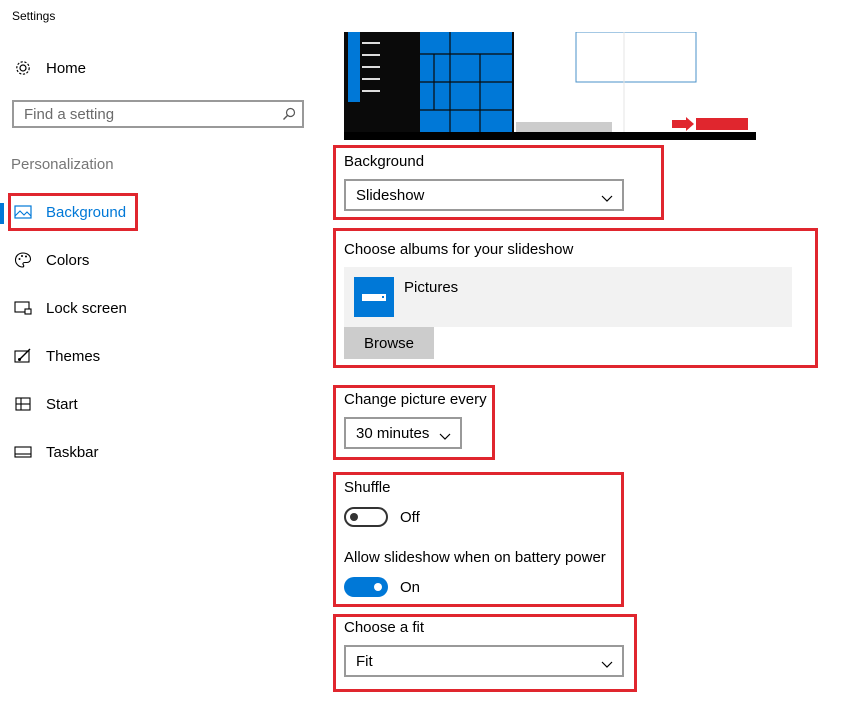  Describe the element at coordinates (23, 68) in the screenshot. I see `gear-icon` at that location.